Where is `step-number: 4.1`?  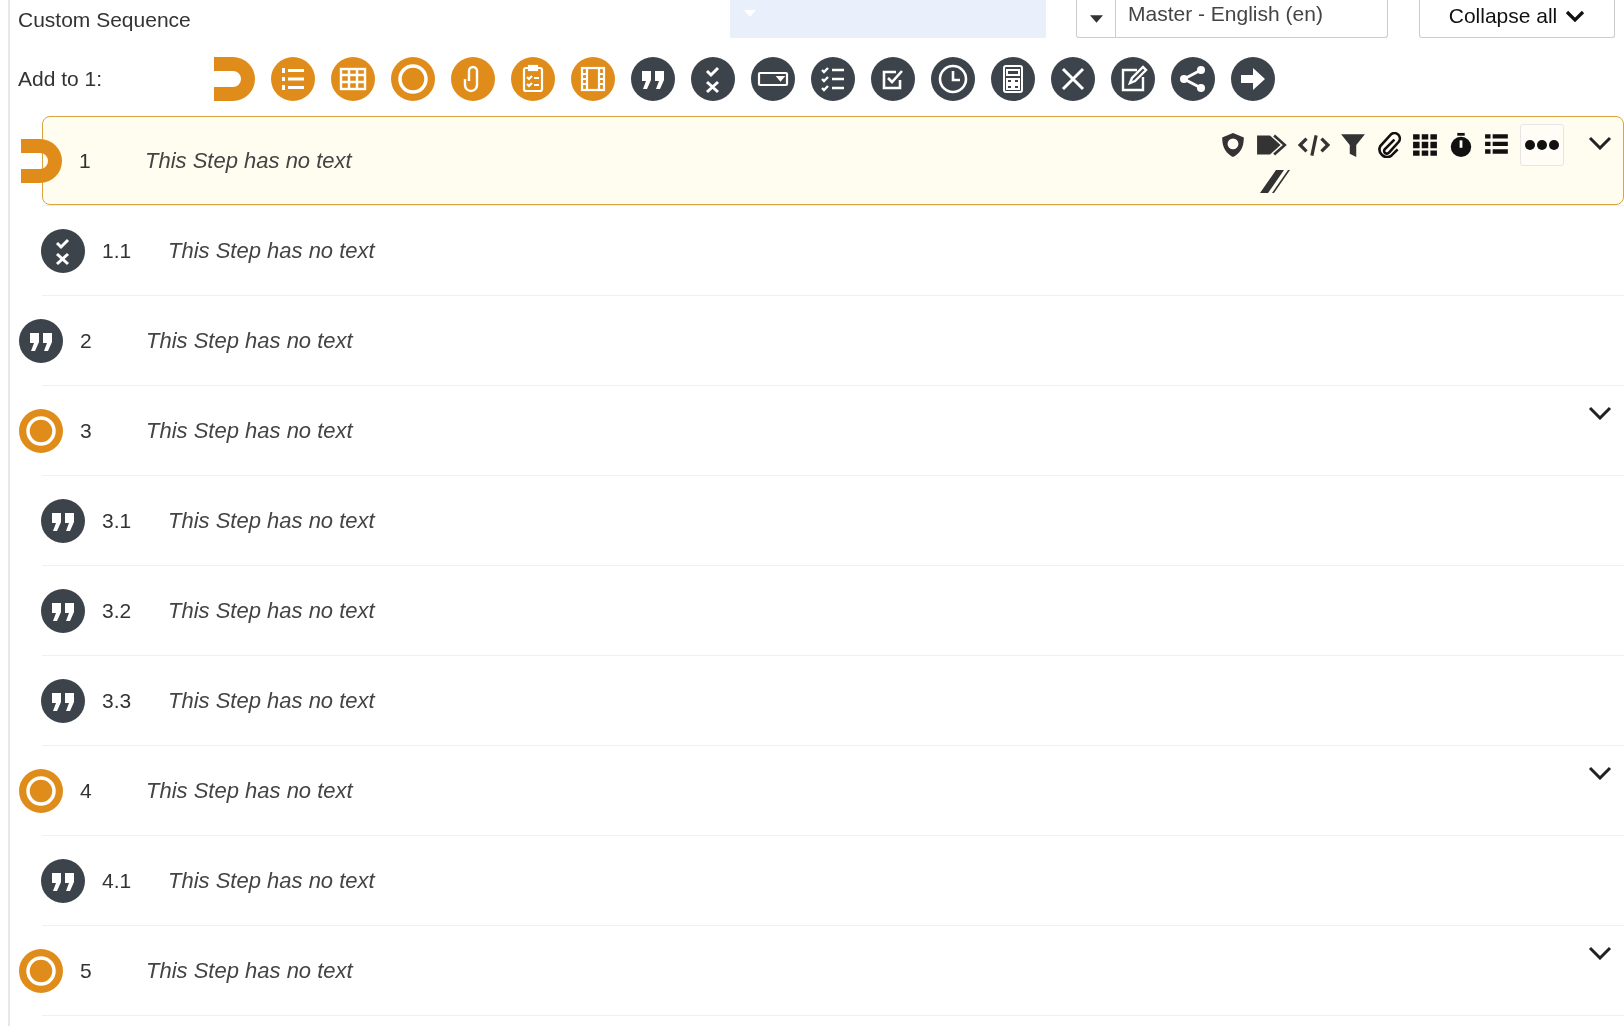
step-number: 4.1 is located at coordinates (117, 880).